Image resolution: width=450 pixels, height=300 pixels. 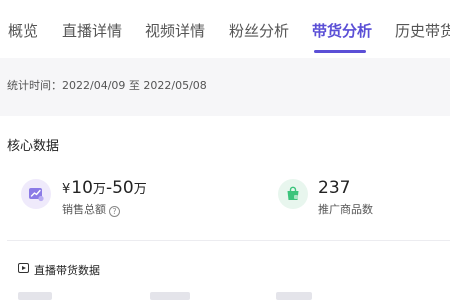 What do you see at coordinates (84, 209) in the screenshot?
I see `sales-total-label-text: 销售总额` at bounding box center [84, 209].